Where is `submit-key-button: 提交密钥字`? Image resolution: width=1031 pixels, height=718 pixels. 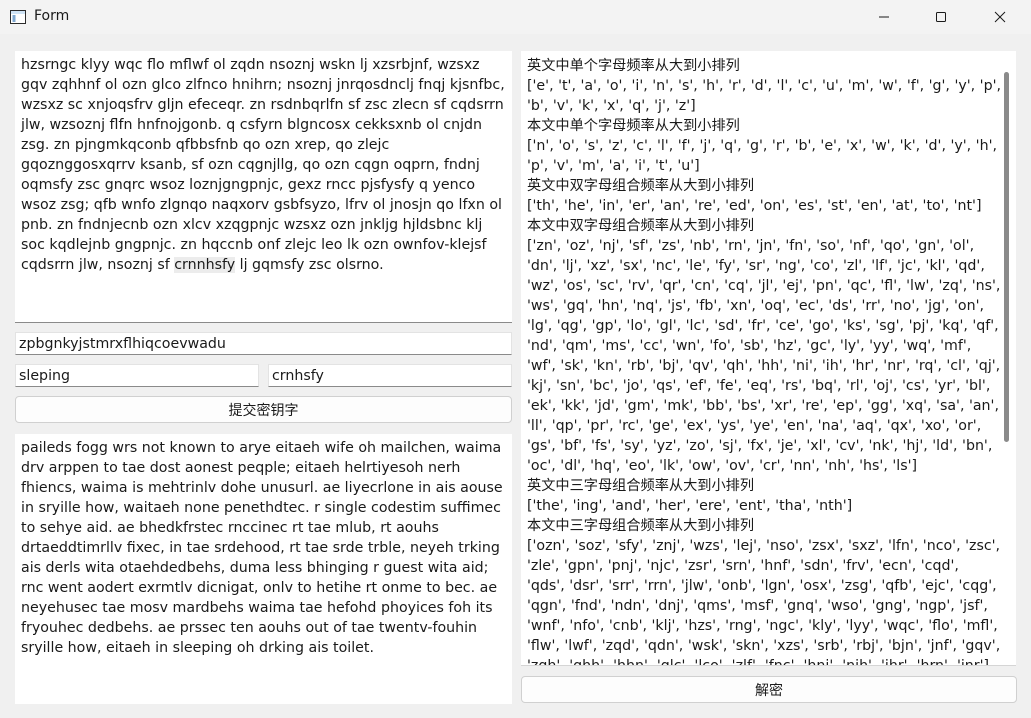
submit-key-button: 提交密钥字 is located at coordinates (263, 409).